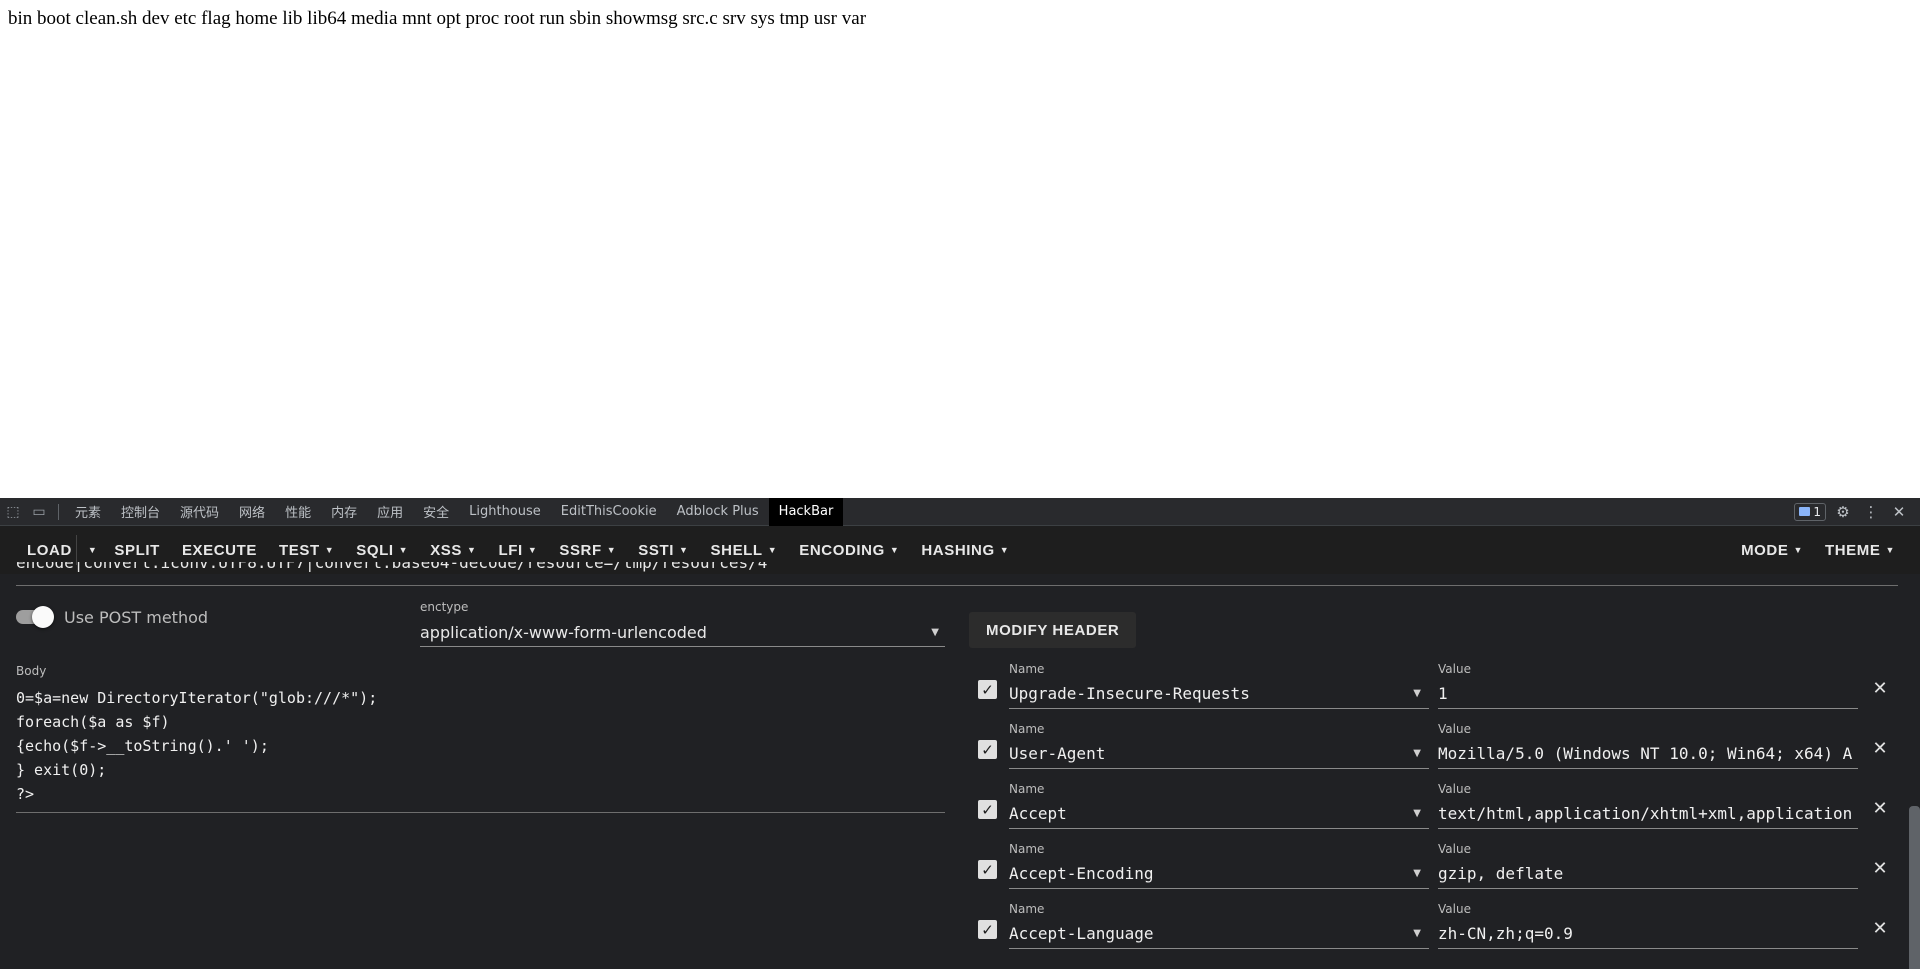 The height and width of the screenshot is (969, 1920). What do you see at coordinates (1219, 754) in the screenshot?
I see `header-name-input: User-Agent ▼` at bounding box center [1219, 754].